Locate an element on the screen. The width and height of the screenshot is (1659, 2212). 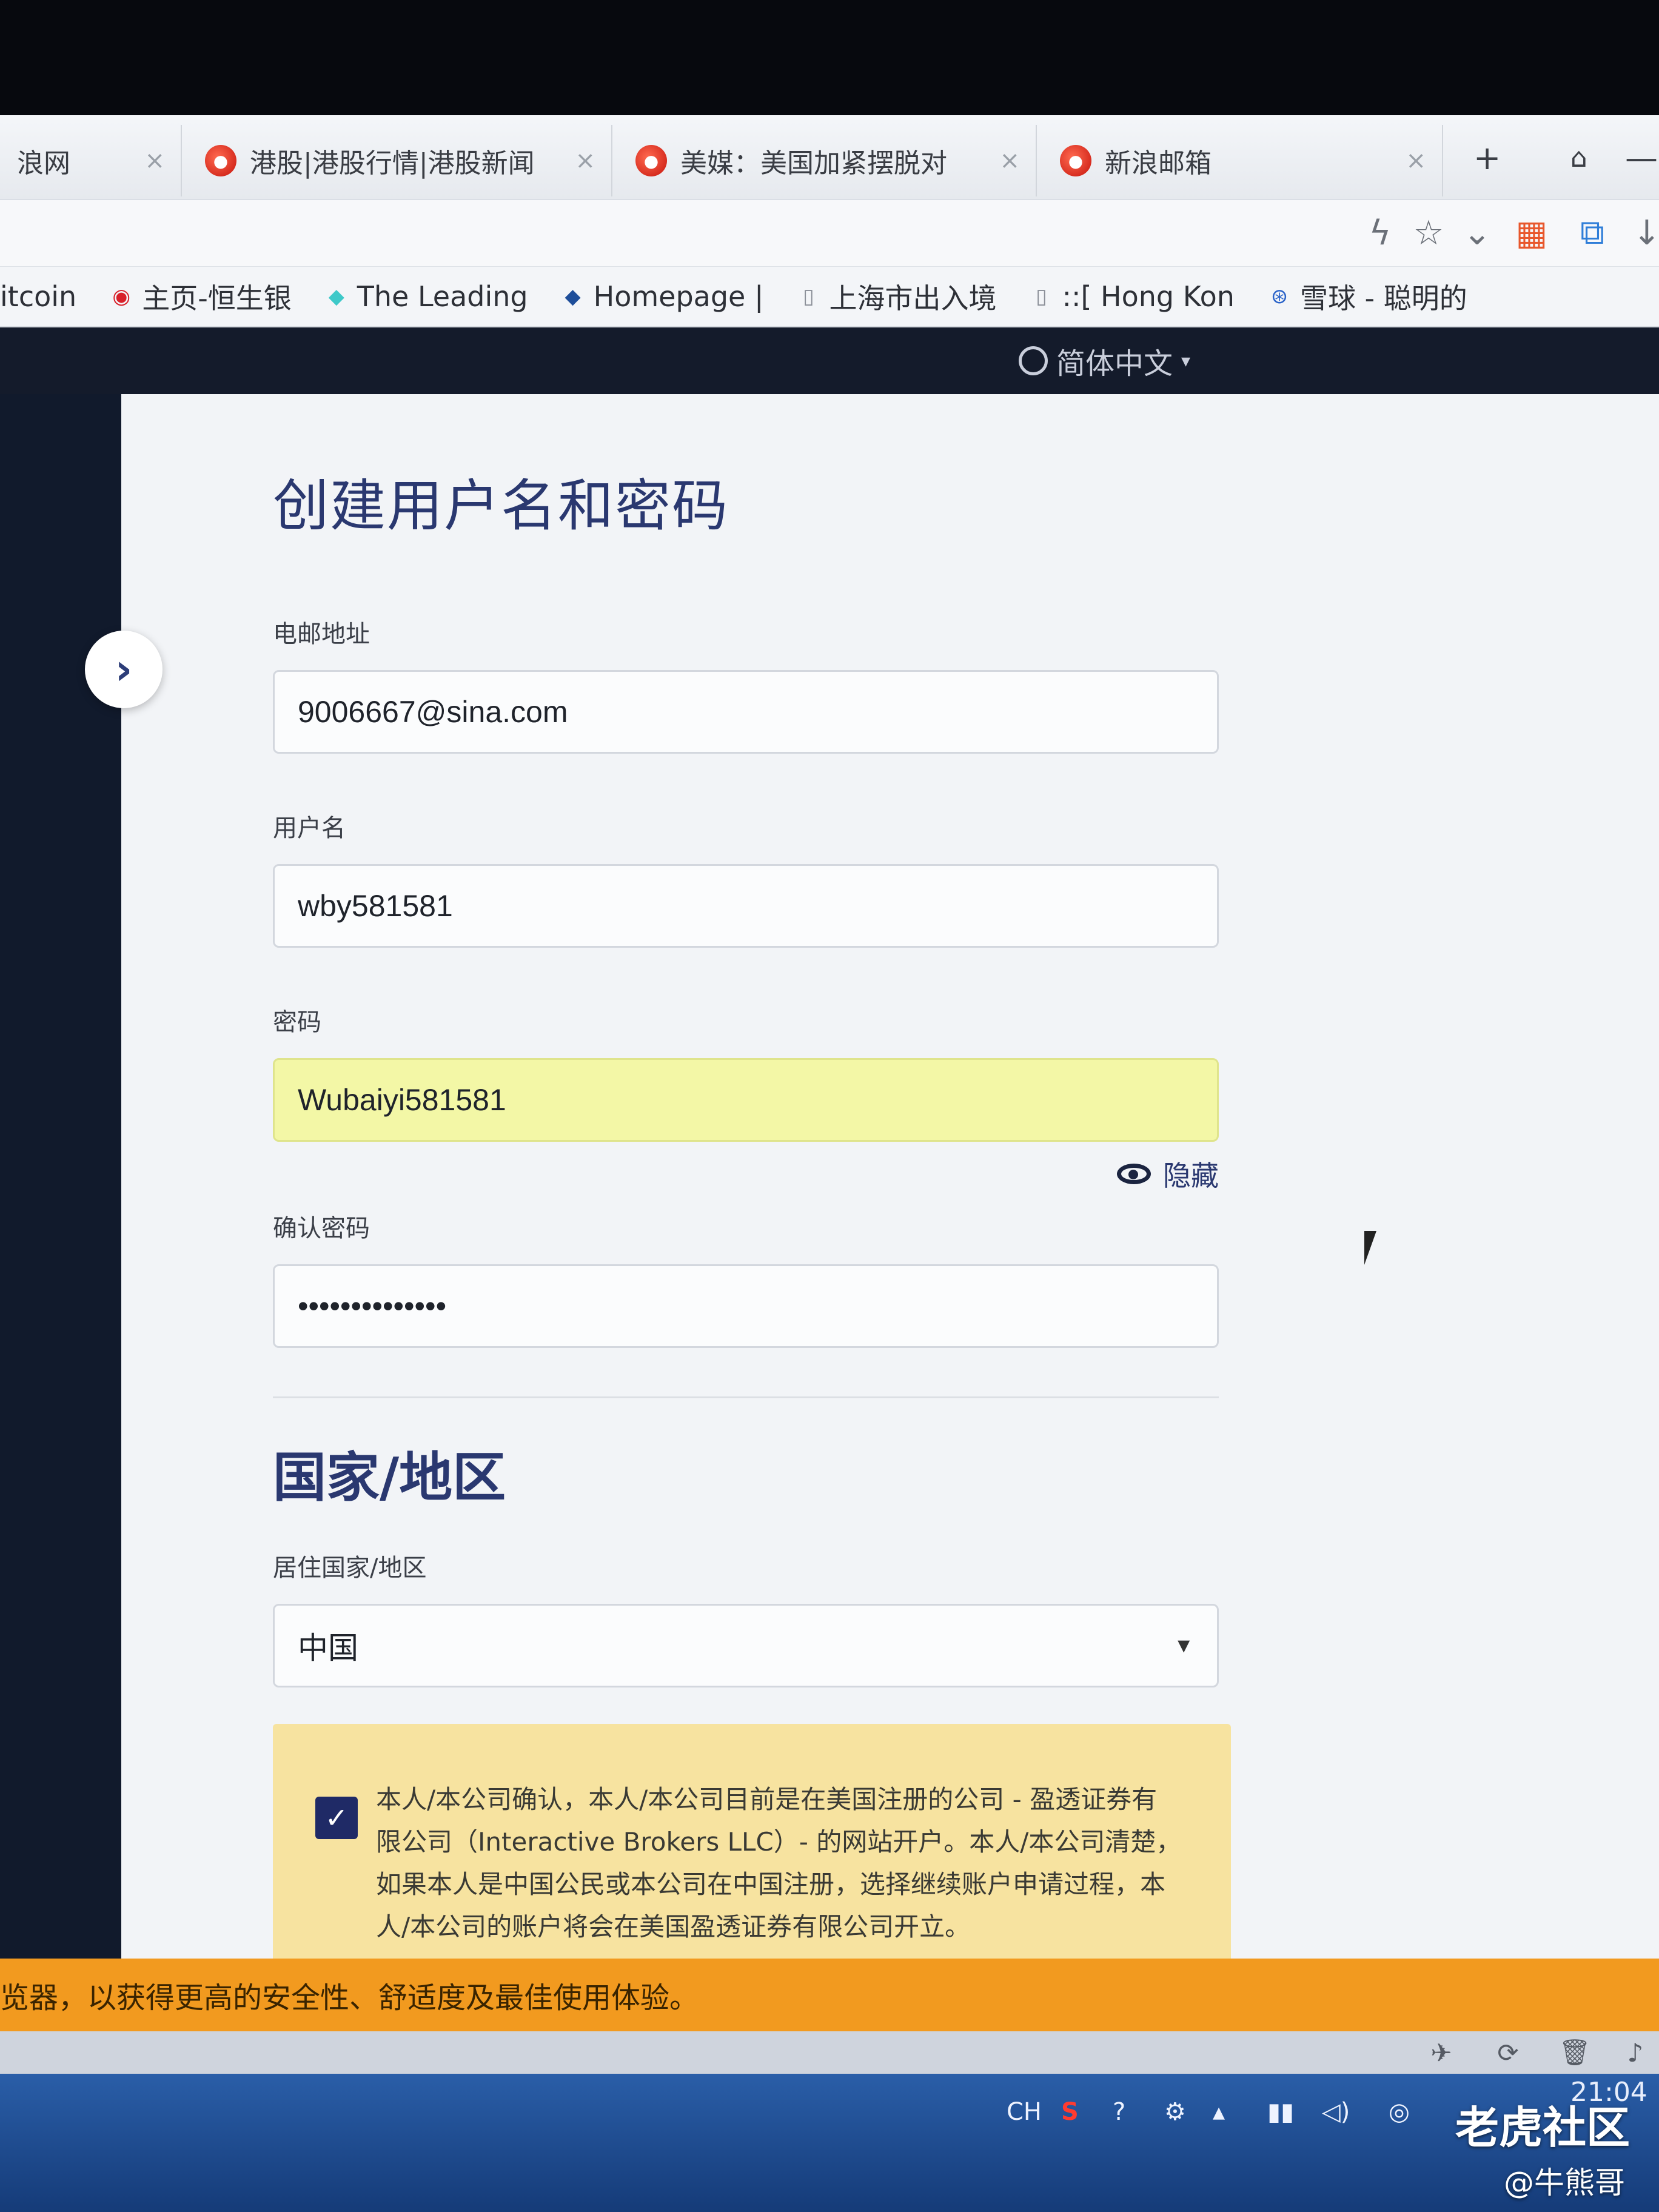
section-divider is located at coordinates (746, 1397).